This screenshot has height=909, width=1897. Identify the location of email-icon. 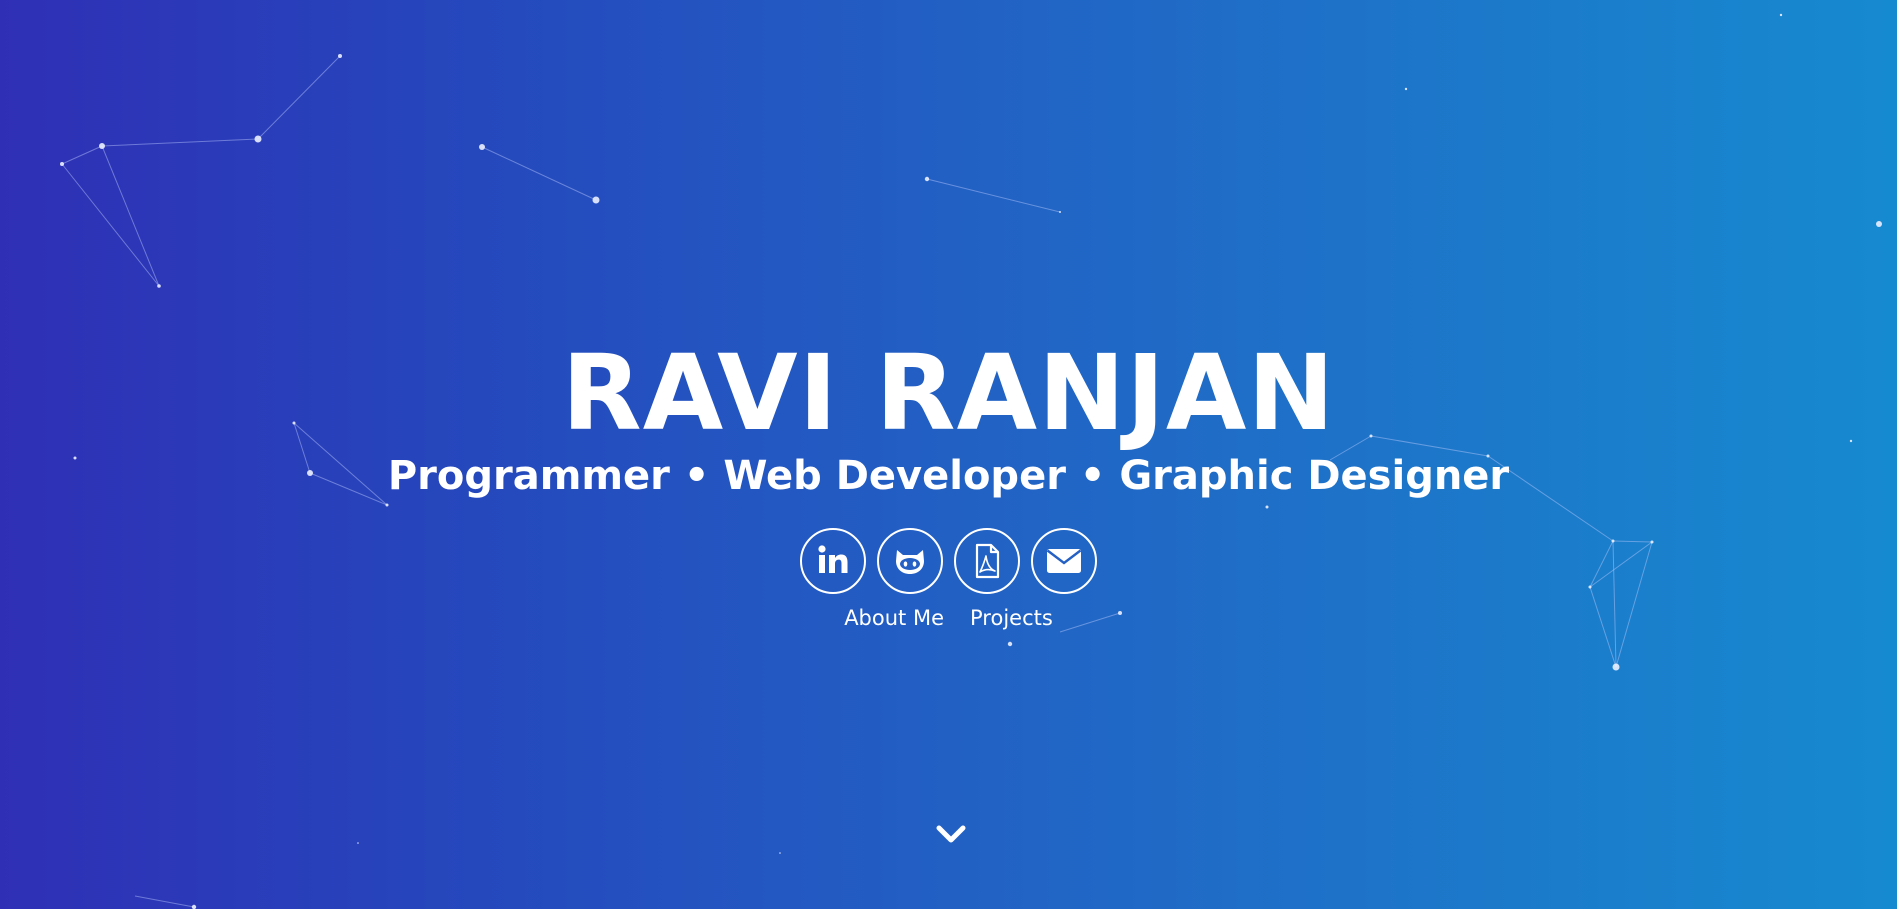
(1064, 561).